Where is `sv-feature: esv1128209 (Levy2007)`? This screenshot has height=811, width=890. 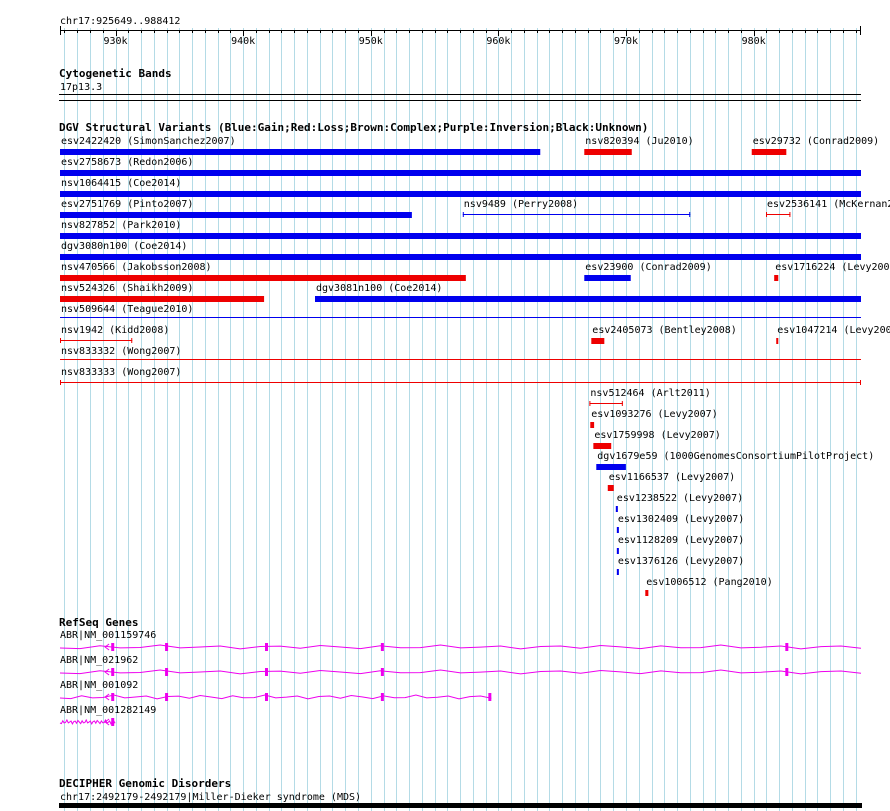 sv-feature: esv1128209 (Levy2007) is located at coordinates (680, 544).